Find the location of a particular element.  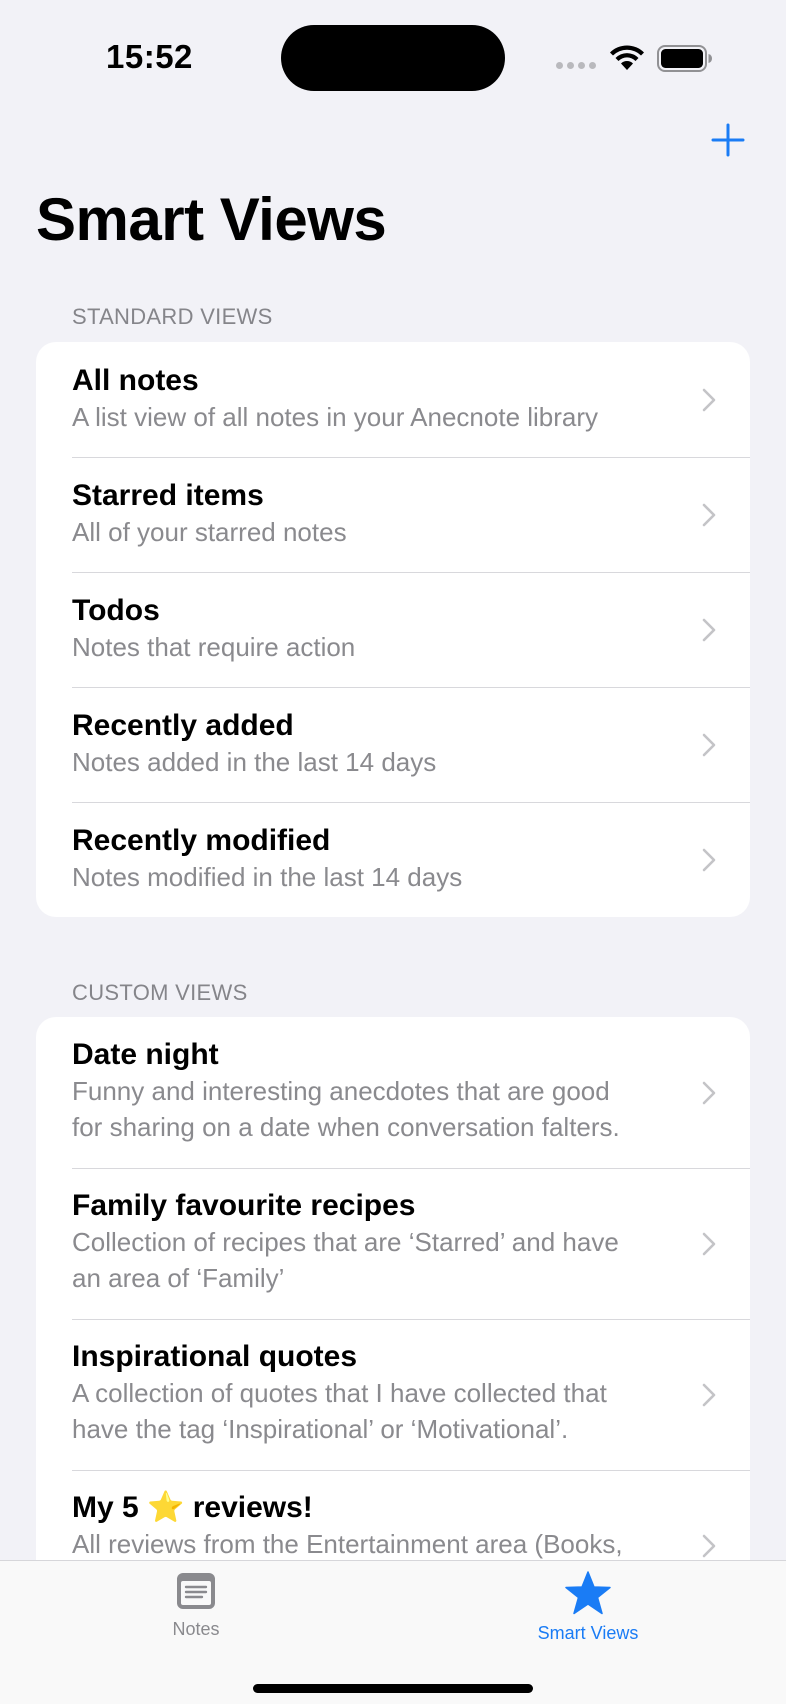

list-item-starred-items: Starred items All of your starred notes is located at coordinates (393, 514).